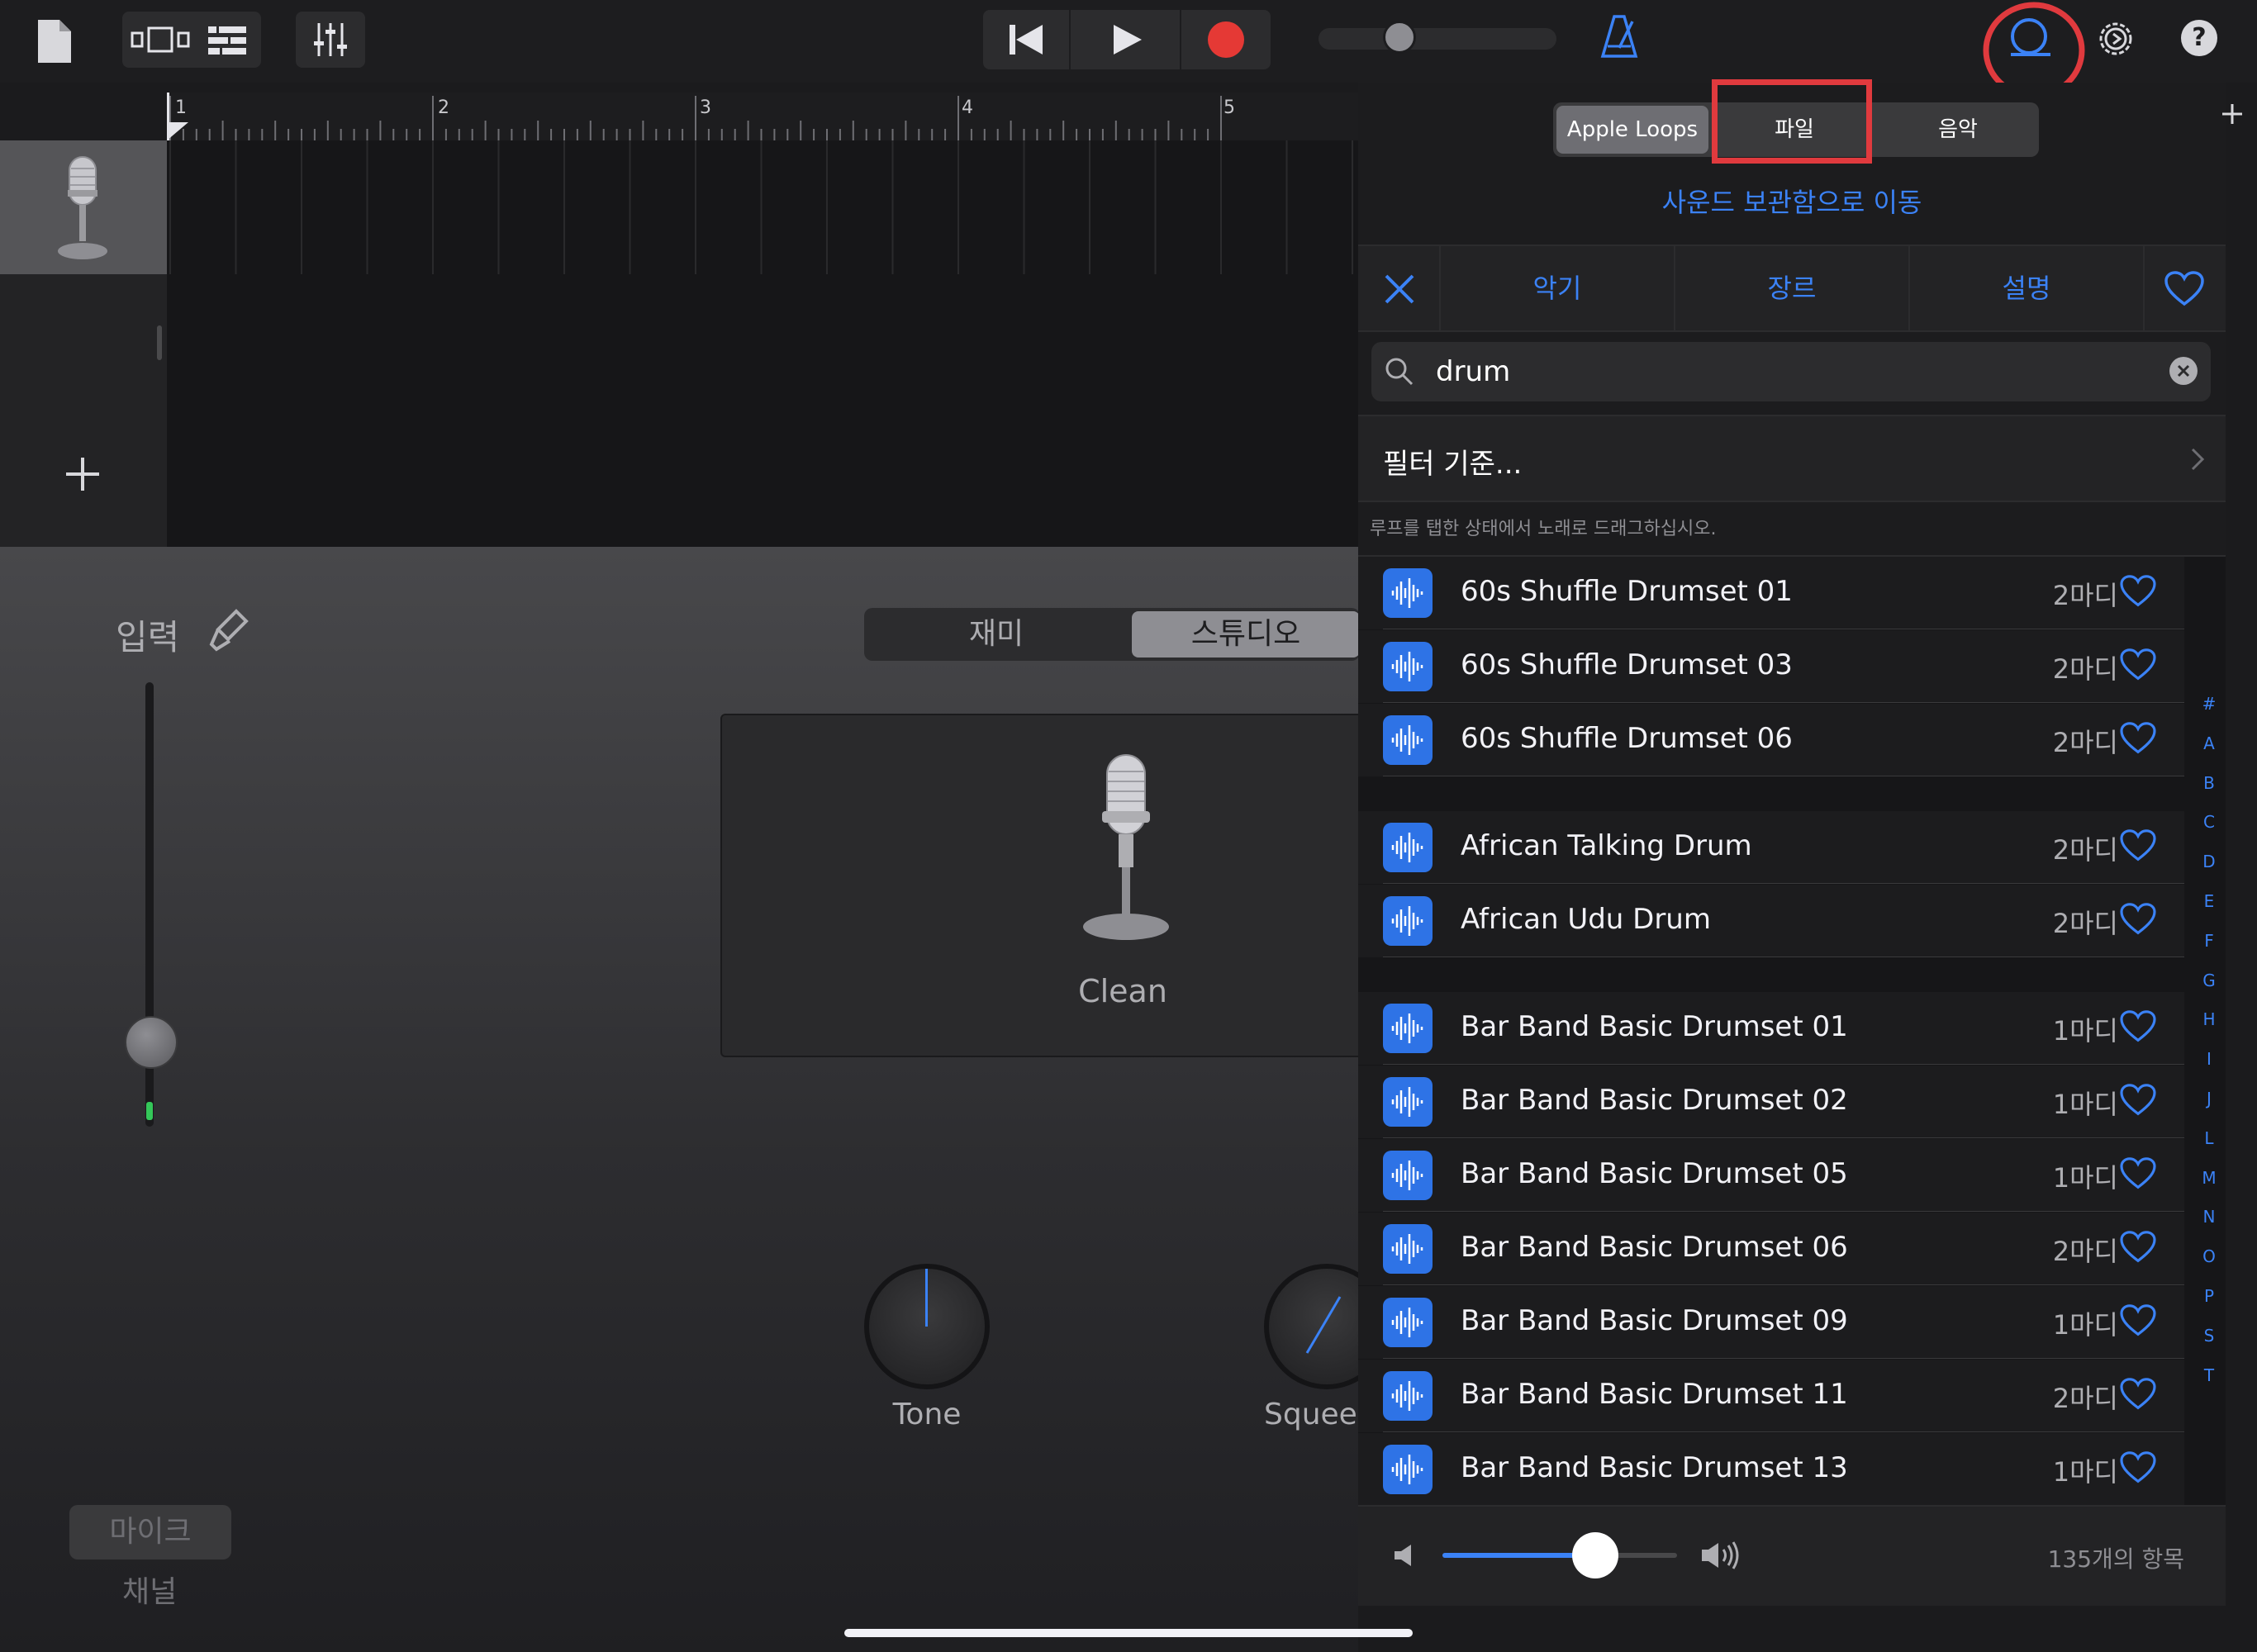 This screenshot has height=1652, width=2257. Describe the element at coordinates (762, 116) in the screenshot. I see `timeline-ruler: 1 2 3 4 5` at that location.